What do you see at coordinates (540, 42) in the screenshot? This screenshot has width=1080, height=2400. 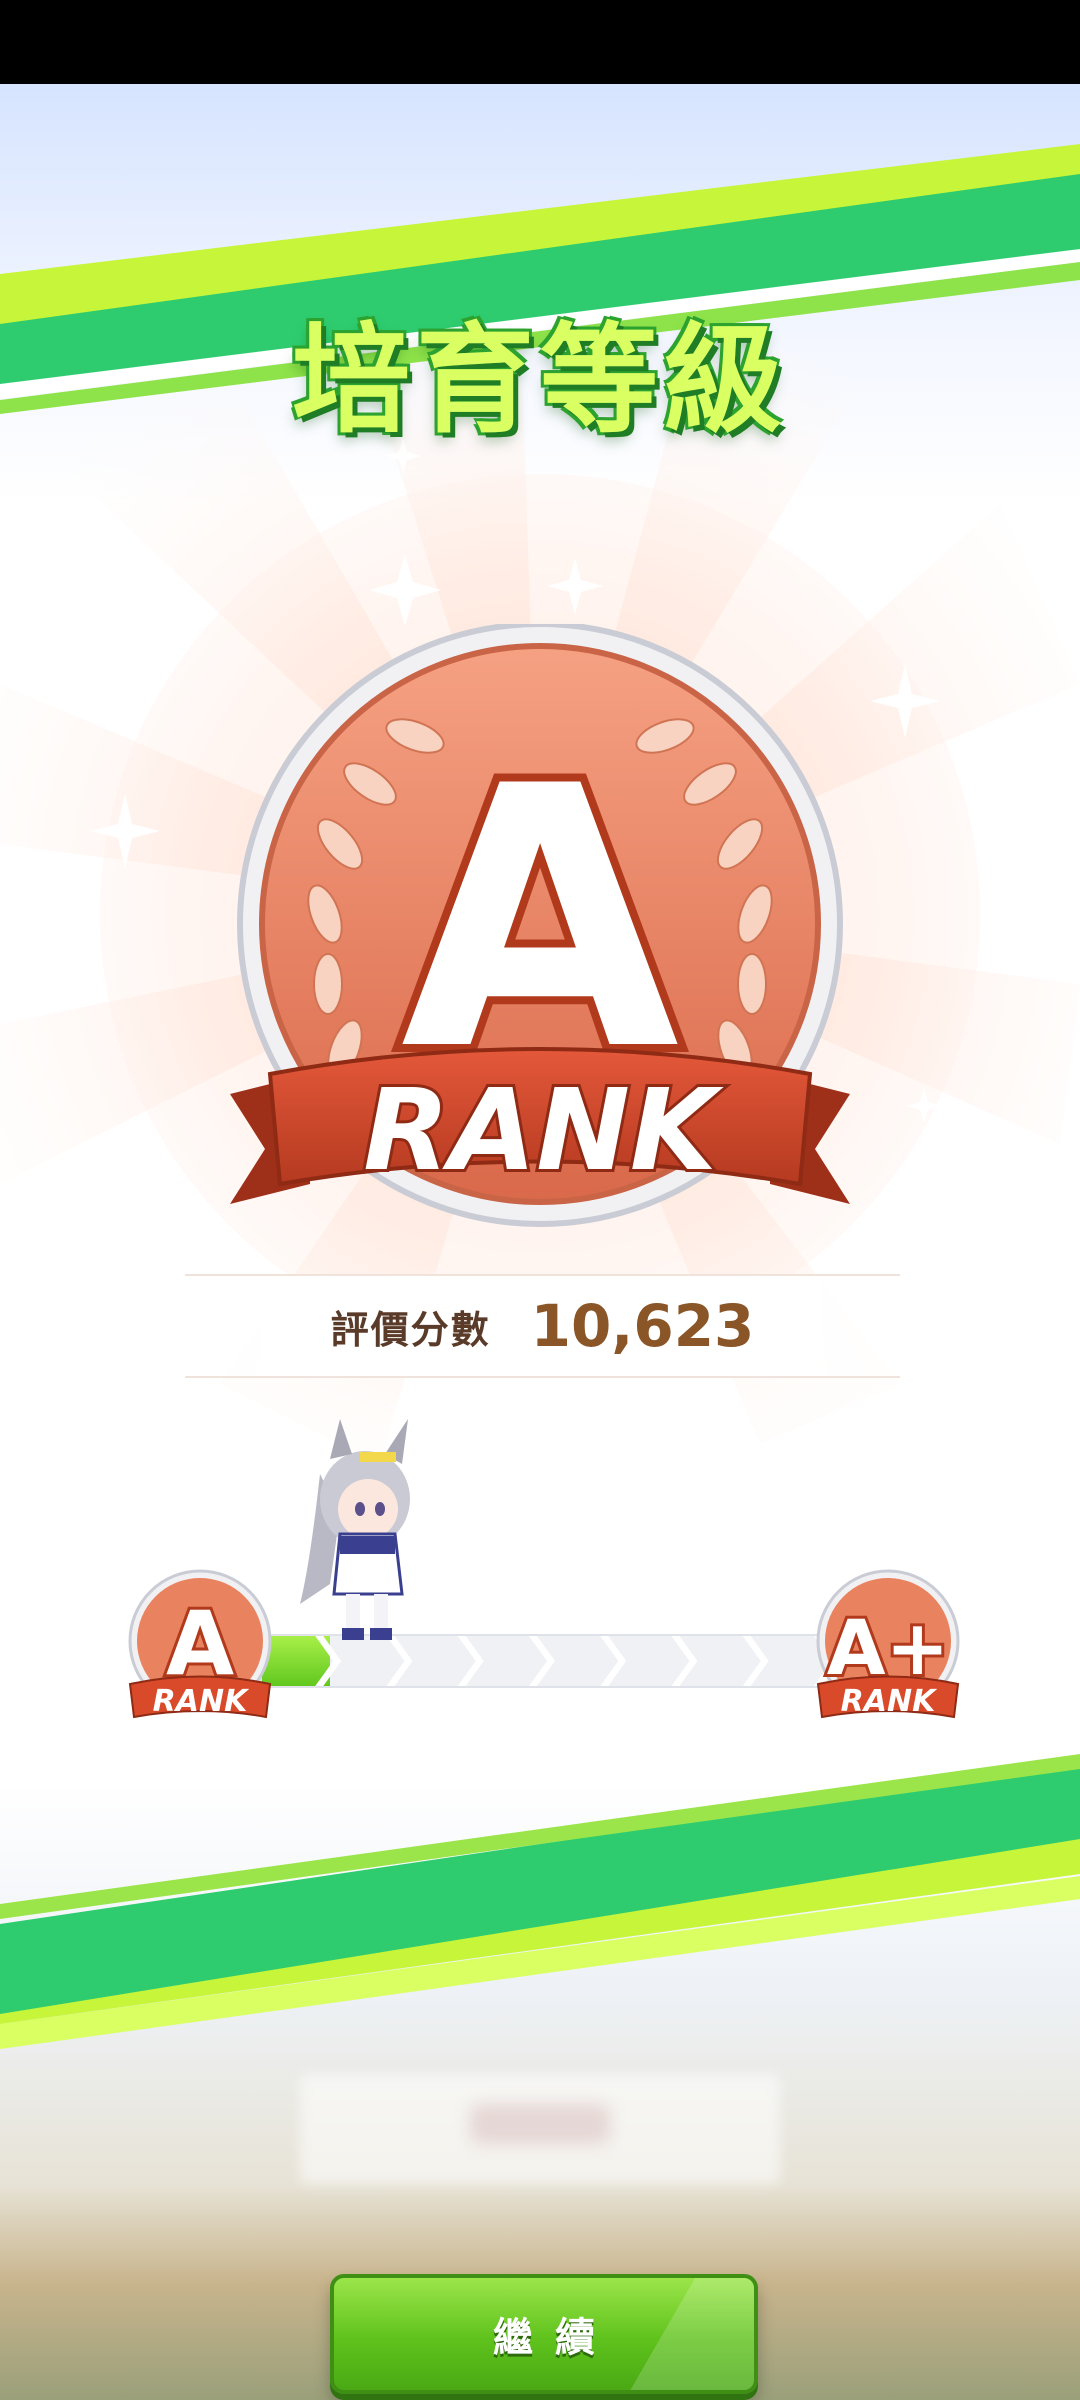 I see `status-bar` at bounding box center [540, 42].